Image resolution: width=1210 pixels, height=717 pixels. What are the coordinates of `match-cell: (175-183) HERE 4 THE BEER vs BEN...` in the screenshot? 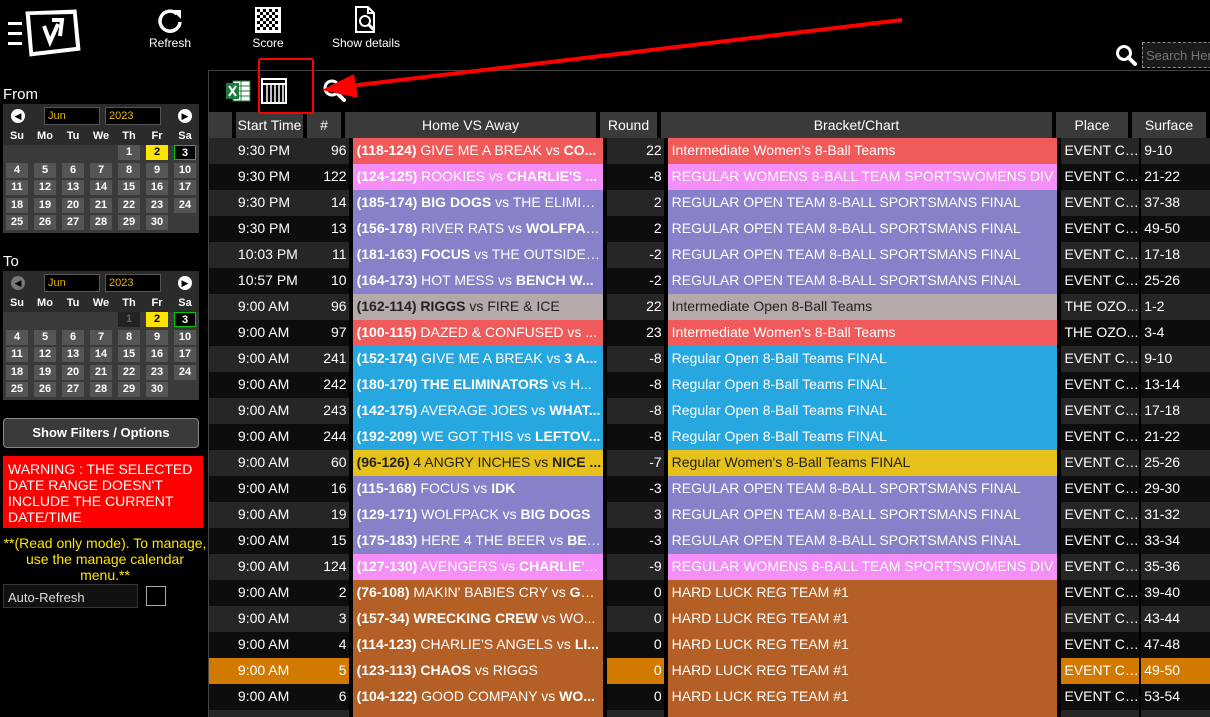 It's located at (477, 541).